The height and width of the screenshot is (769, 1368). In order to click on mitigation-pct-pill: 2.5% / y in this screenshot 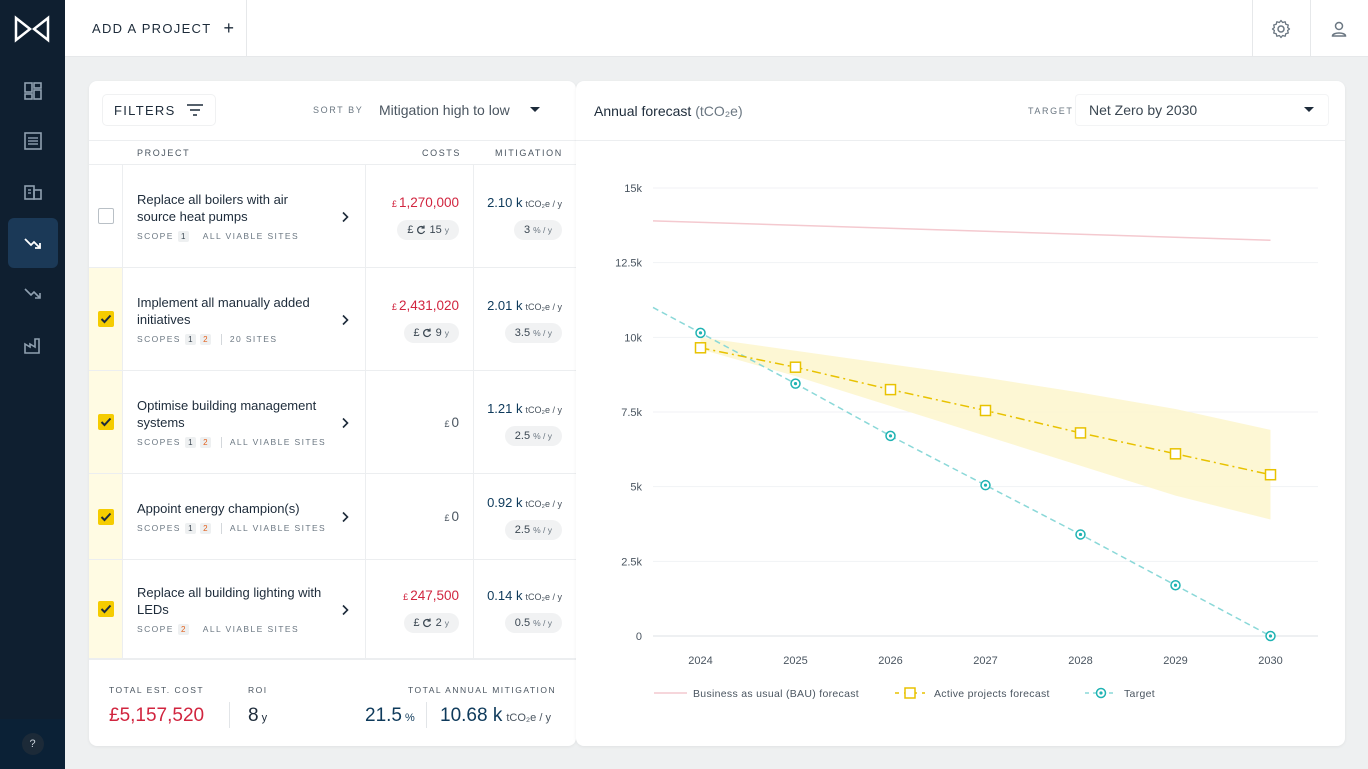, I will do `click(533, 530)`.